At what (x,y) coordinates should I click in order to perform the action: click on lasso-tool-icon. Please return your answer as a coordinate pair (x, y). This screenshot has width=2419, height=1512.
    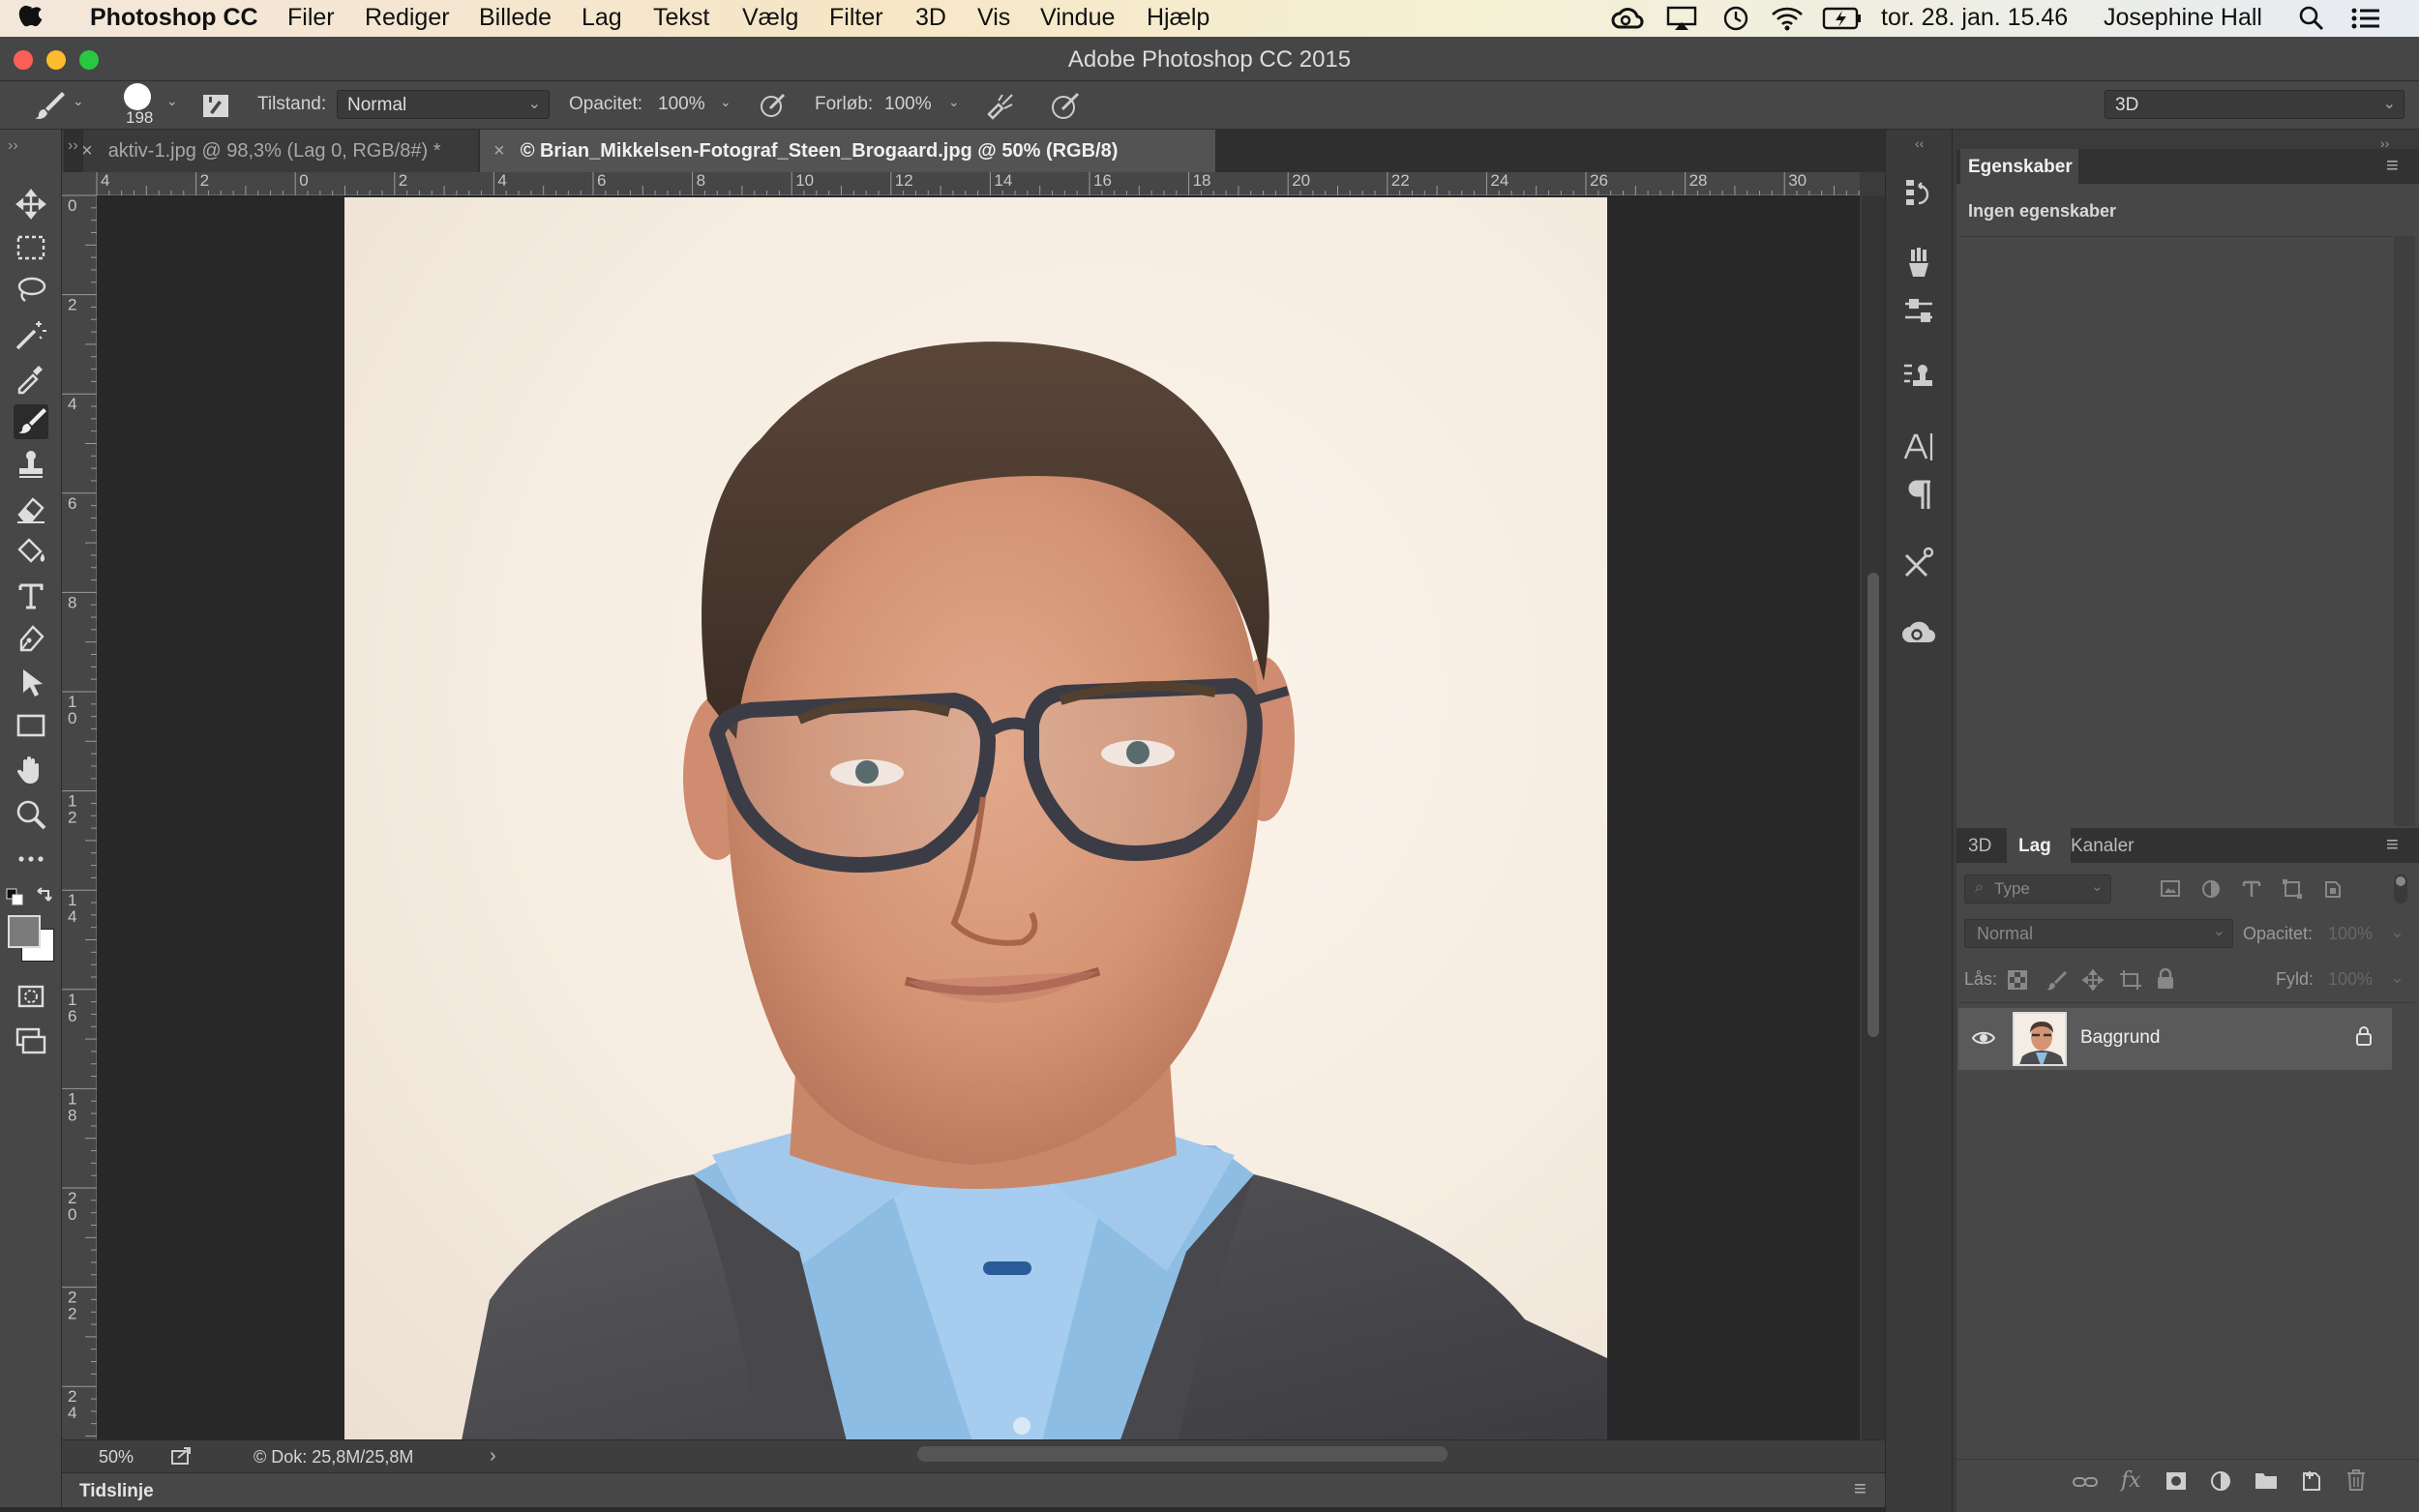
    Looking at the image, I should click on (31, 290).